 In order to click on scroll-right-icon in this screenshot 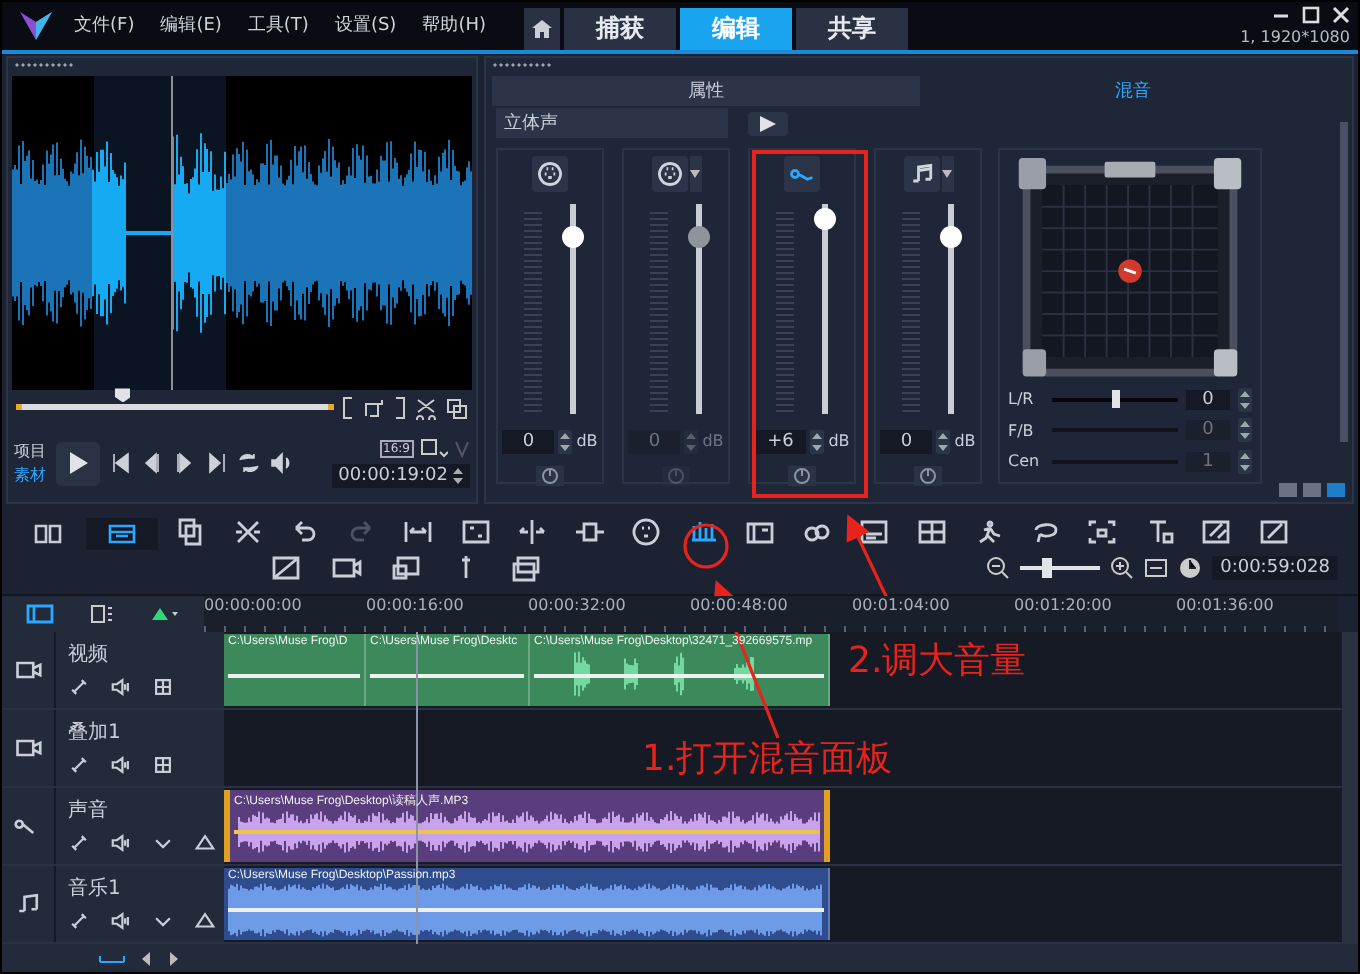, I will do `click(173, 958)`.